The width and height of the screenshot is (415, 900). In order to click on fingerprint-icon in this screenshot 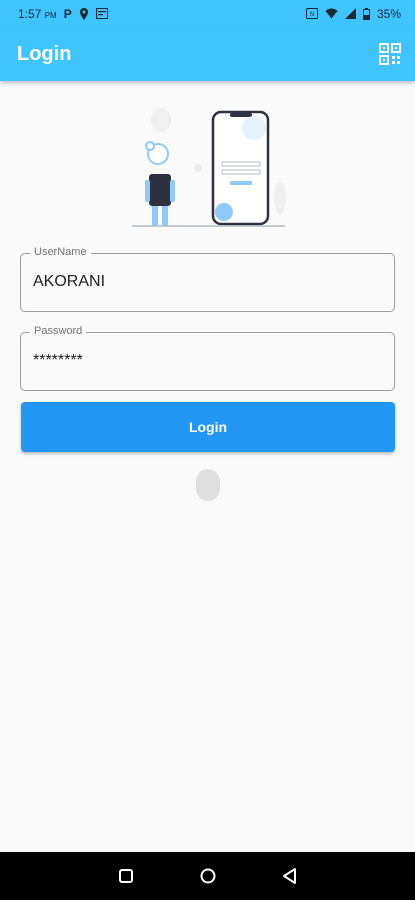, I will do `click(208, 485)`.